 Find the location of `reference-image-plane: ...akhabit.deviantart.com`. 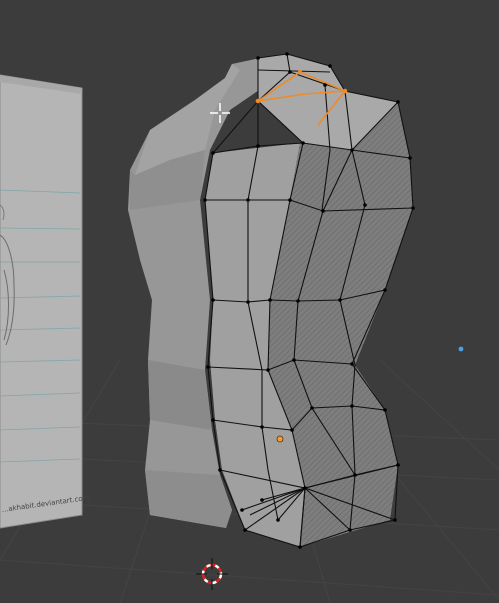

reference-image-plane: ...akhabit.deviantart.com is located at coordinates (45, 301).